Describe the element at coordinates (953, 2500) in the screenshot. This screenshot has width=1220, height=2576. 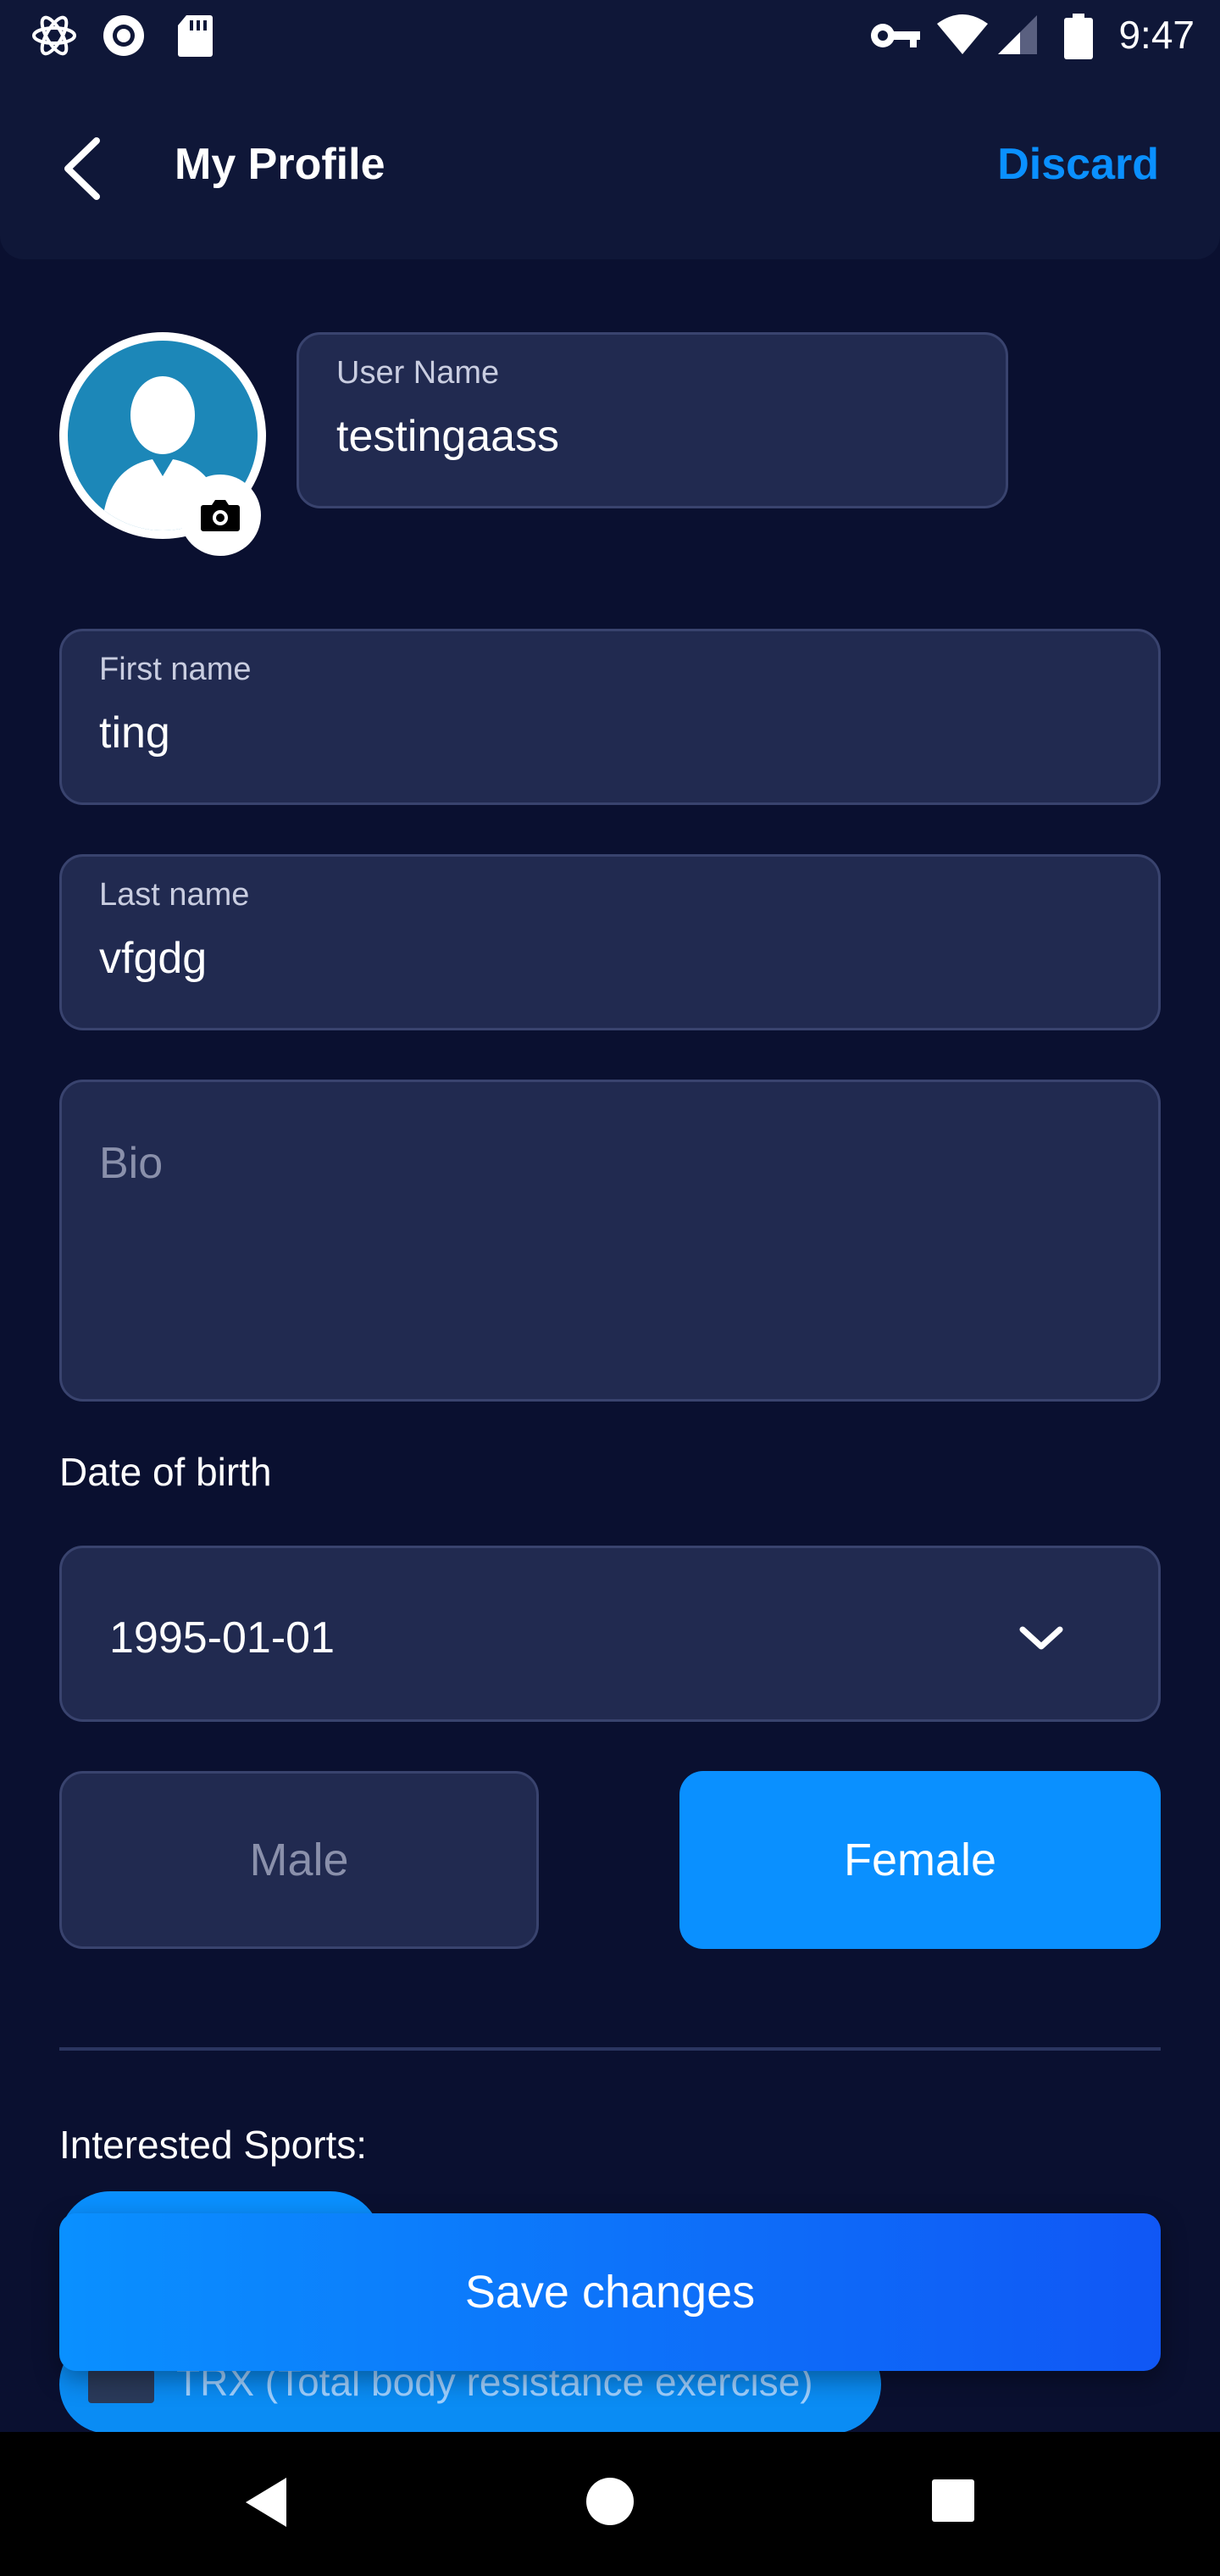
I see `recents-square-icon` at that location.